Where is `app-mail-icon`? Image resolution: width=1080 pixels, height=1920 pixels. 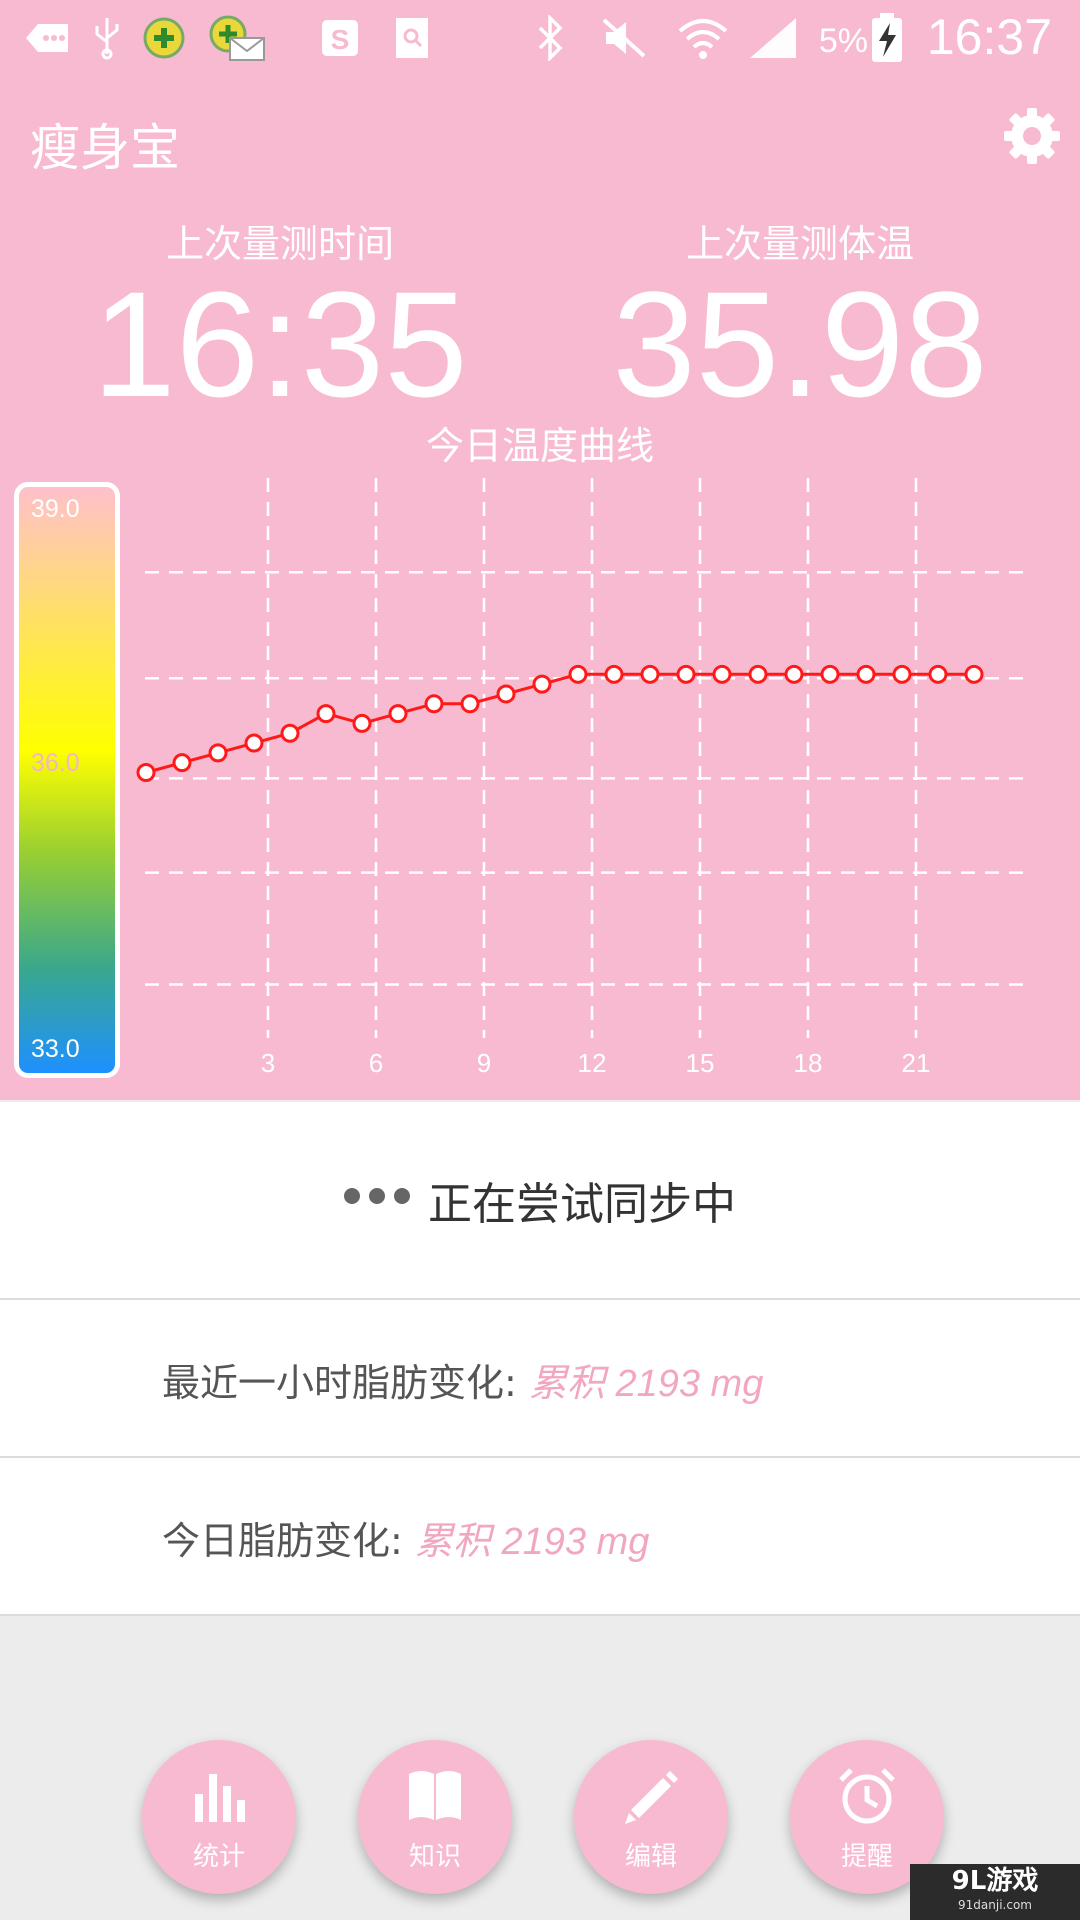 app-mail-icon is located at coordinates (236, 38).